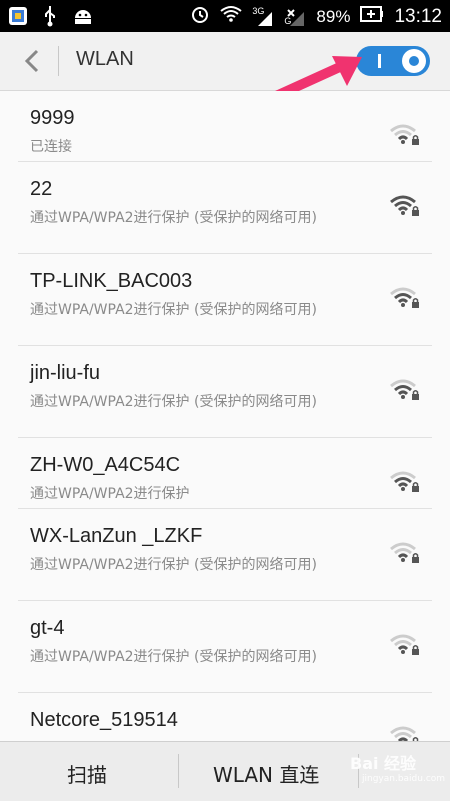 This screenshot has height=801, width=450. I want to click on wifi-status-icon, so click(231, 16).